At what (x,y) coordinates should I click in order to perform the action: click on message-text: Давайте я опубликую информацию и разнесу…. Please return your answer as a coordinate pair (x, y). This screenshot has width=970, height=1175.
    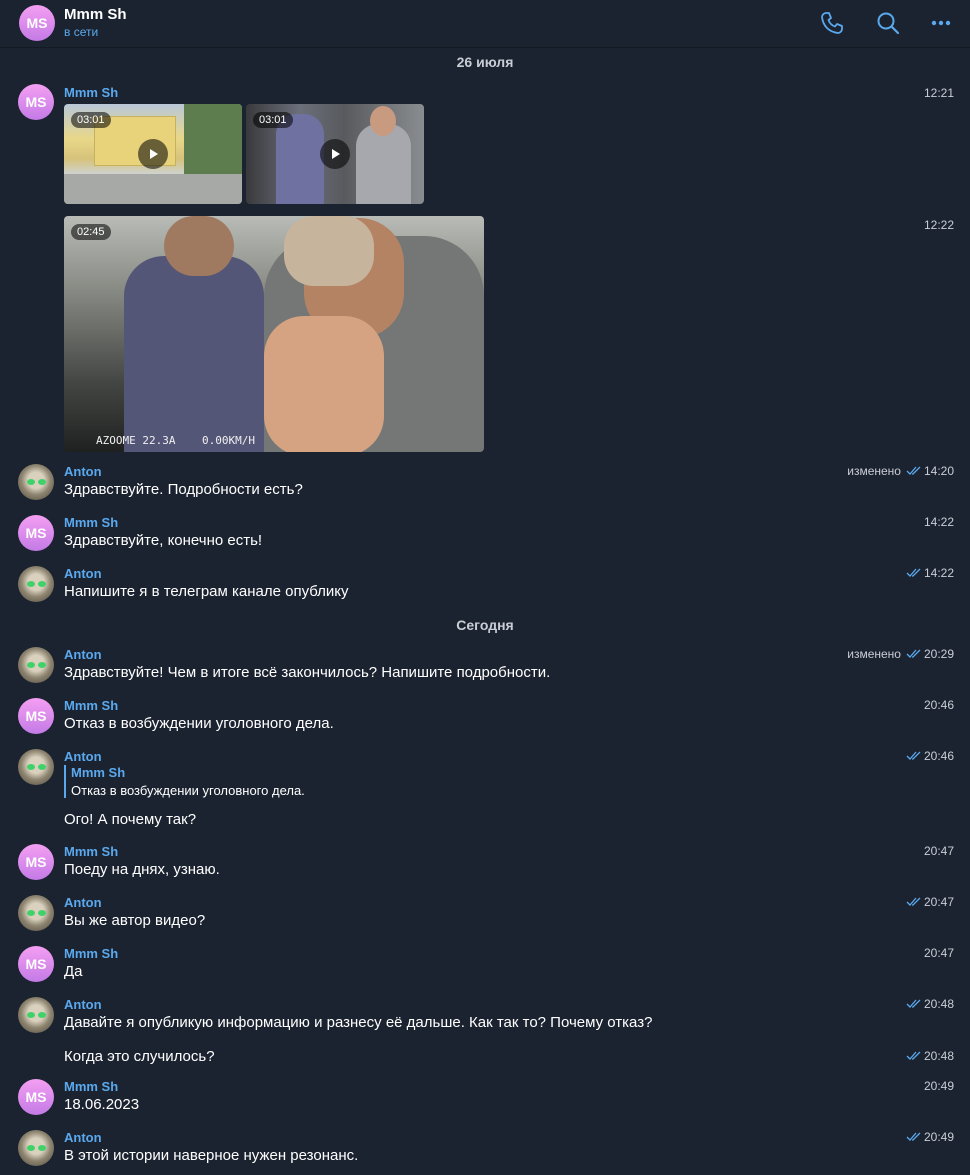
    Looking at the image, I should click on (358, 1022).